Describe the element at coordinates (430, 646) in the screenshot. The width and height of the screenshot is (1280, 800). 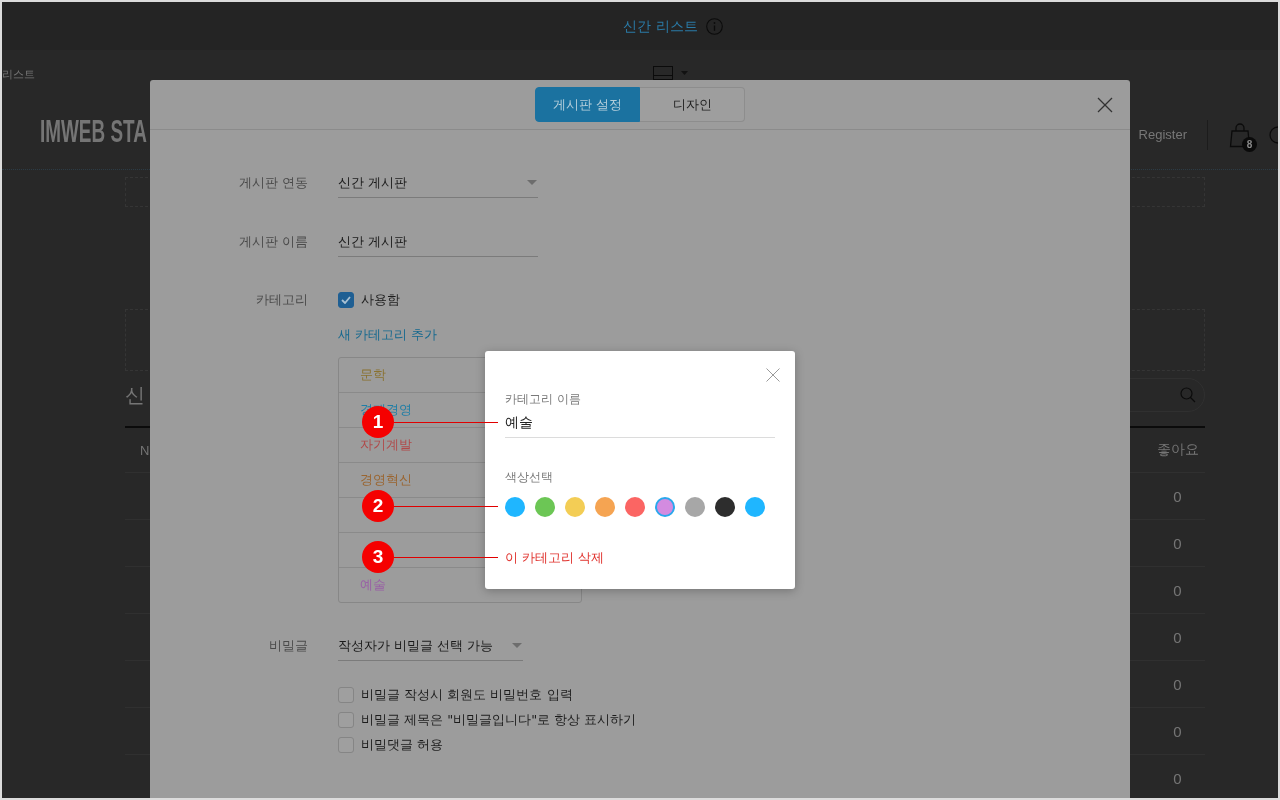
I see `select-field: 작성자가 비밀글 선택 가능` at that location.